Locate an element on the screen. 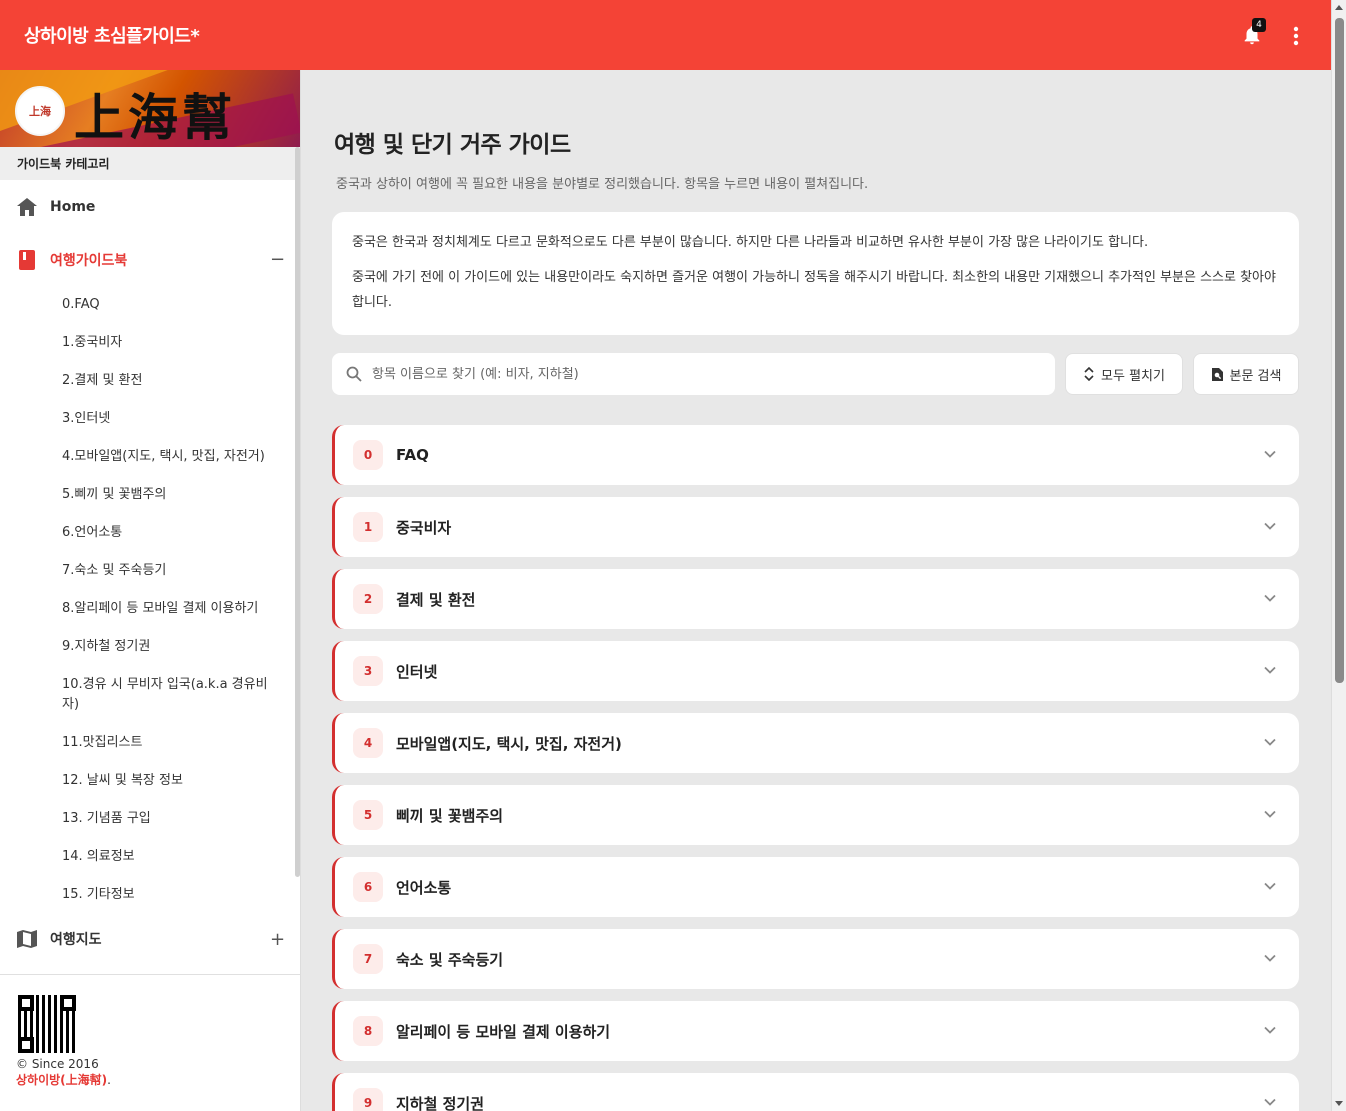 This screenshot has width=1346, height=1111. collapse-icon: − is located at coordinates (277, 259).